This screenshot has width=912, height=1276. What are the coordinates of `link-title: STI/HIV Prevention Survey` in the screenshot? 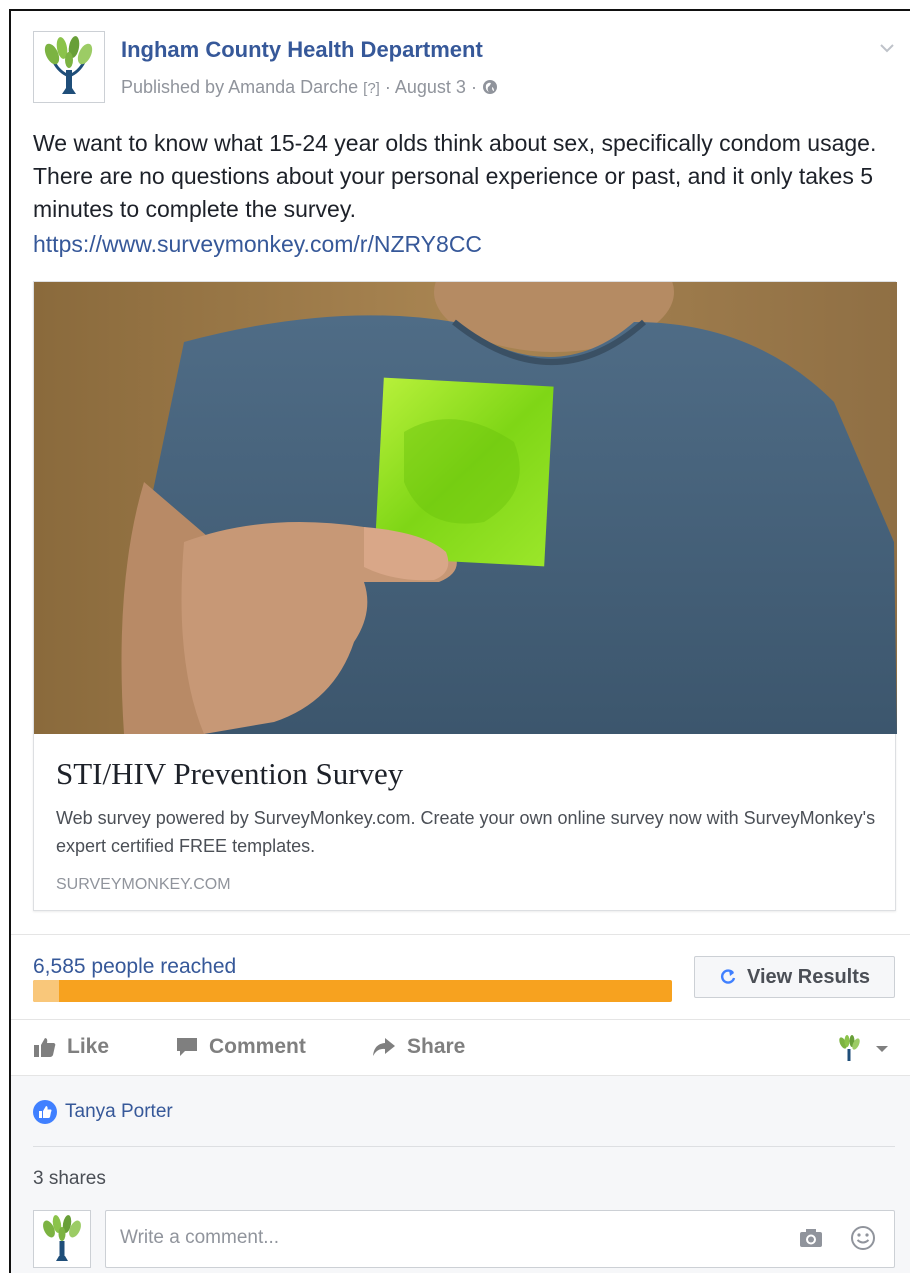 It's located at (229, 774).